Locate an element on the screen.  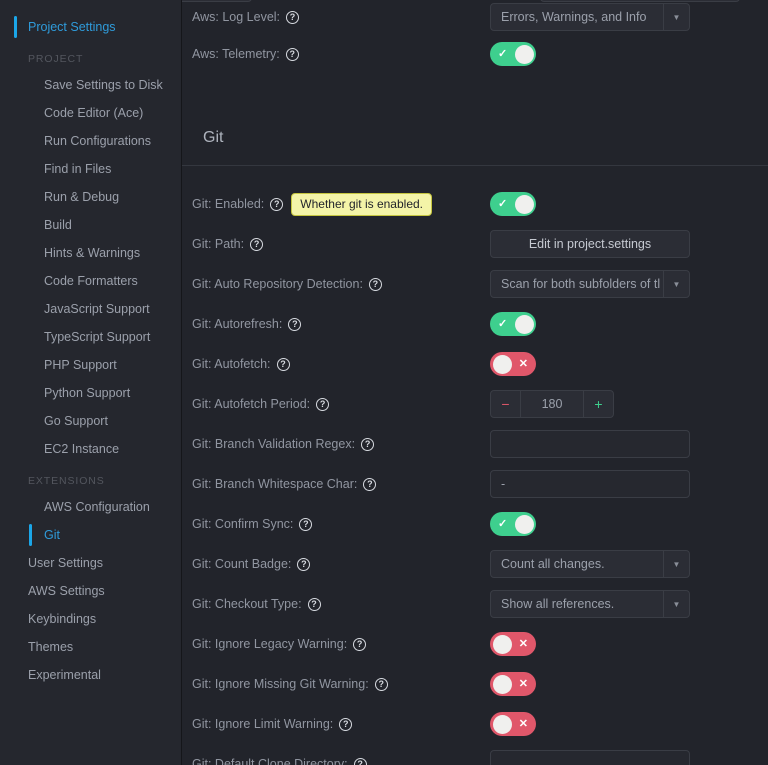
setting-label-text: Git: Autofetch Period: is located at coordinates (251, 404).